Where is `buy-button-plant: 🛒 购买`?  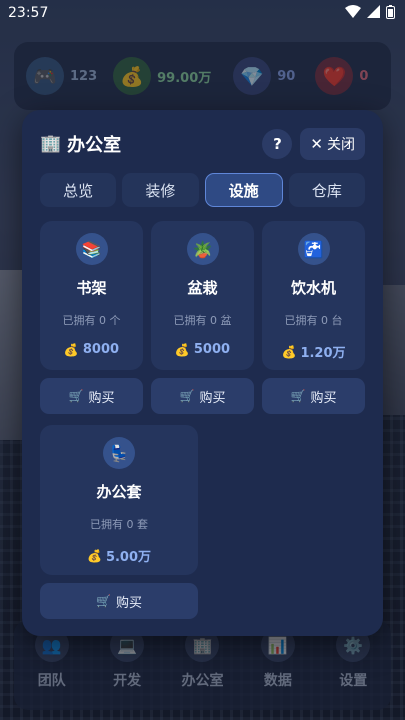 buy-button-plant: 🛒 购买 is located at coordinates (202, 396).